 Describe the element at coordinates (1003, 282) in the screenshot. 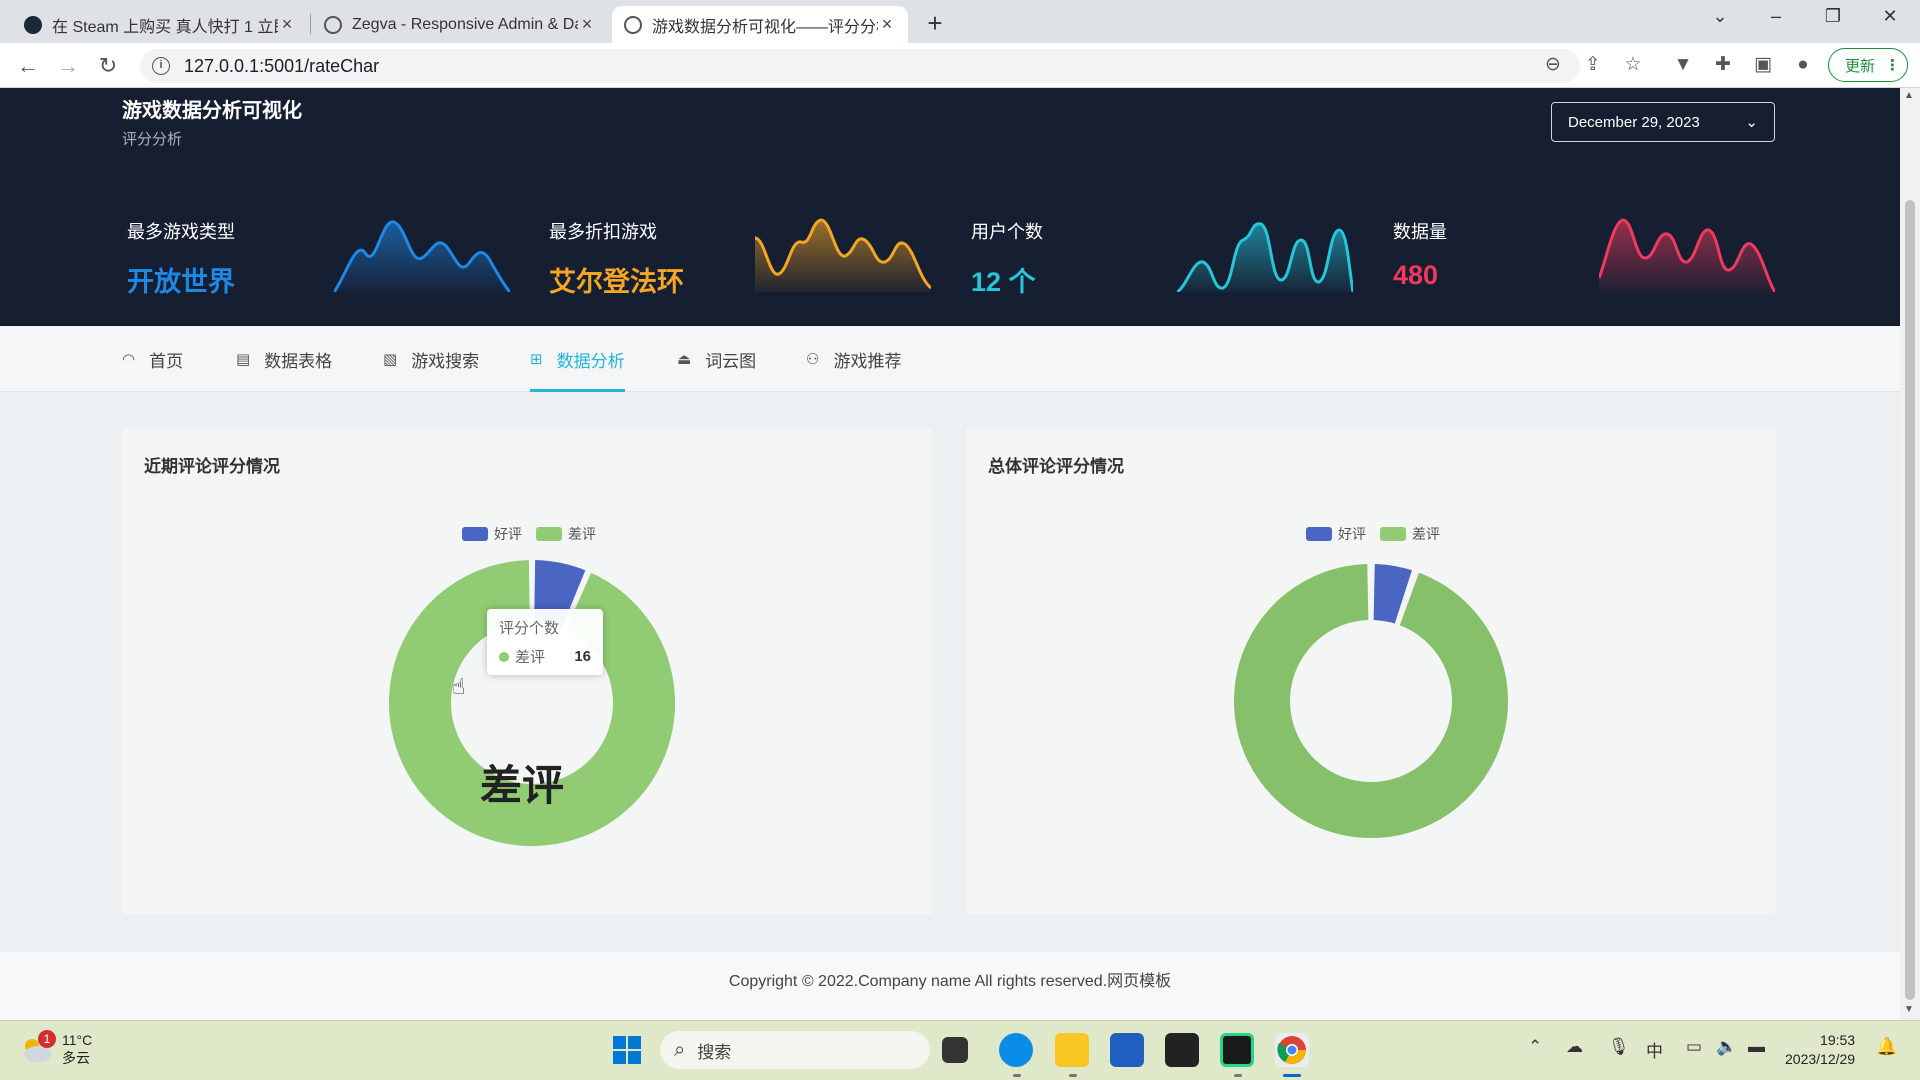

I see `stat-value: 12 个` at that location.